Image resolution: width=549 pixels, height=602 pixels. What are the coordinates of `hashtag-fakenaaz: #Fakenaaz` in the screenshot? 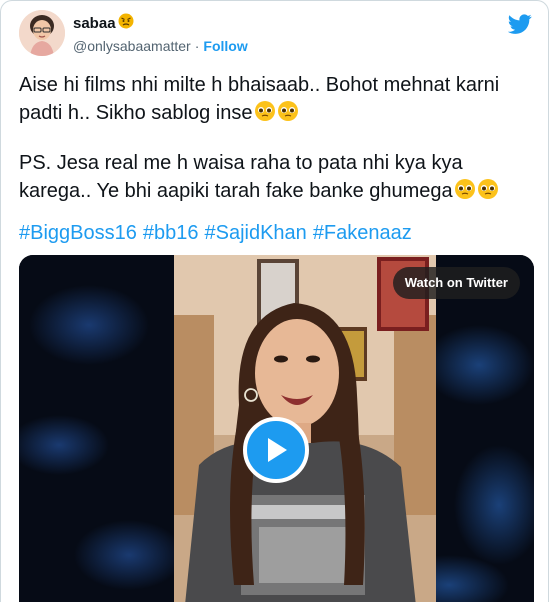 It's located at (362, 233).